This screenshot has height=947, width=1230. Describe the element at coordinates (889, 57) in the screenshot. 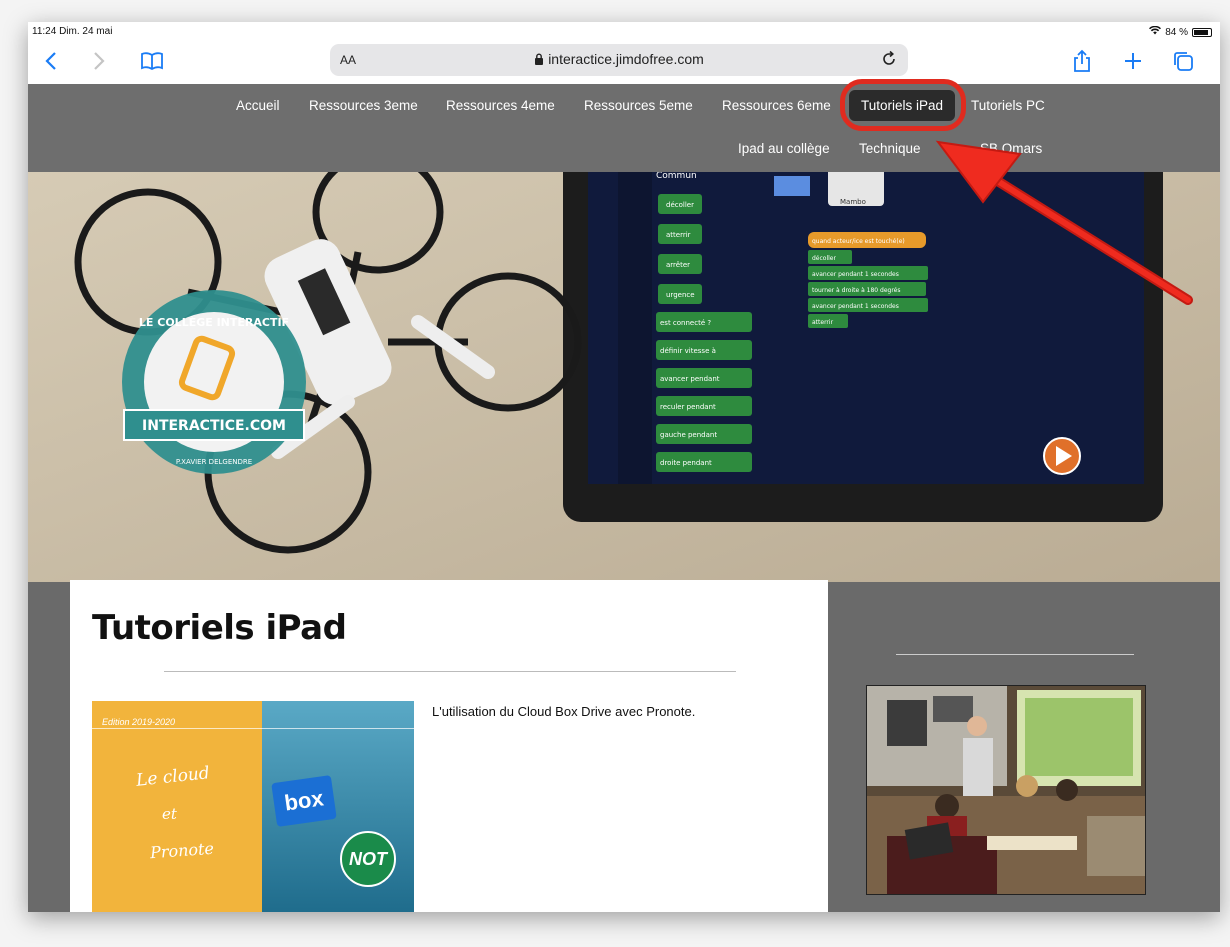

I see `reload-icon` at that location.